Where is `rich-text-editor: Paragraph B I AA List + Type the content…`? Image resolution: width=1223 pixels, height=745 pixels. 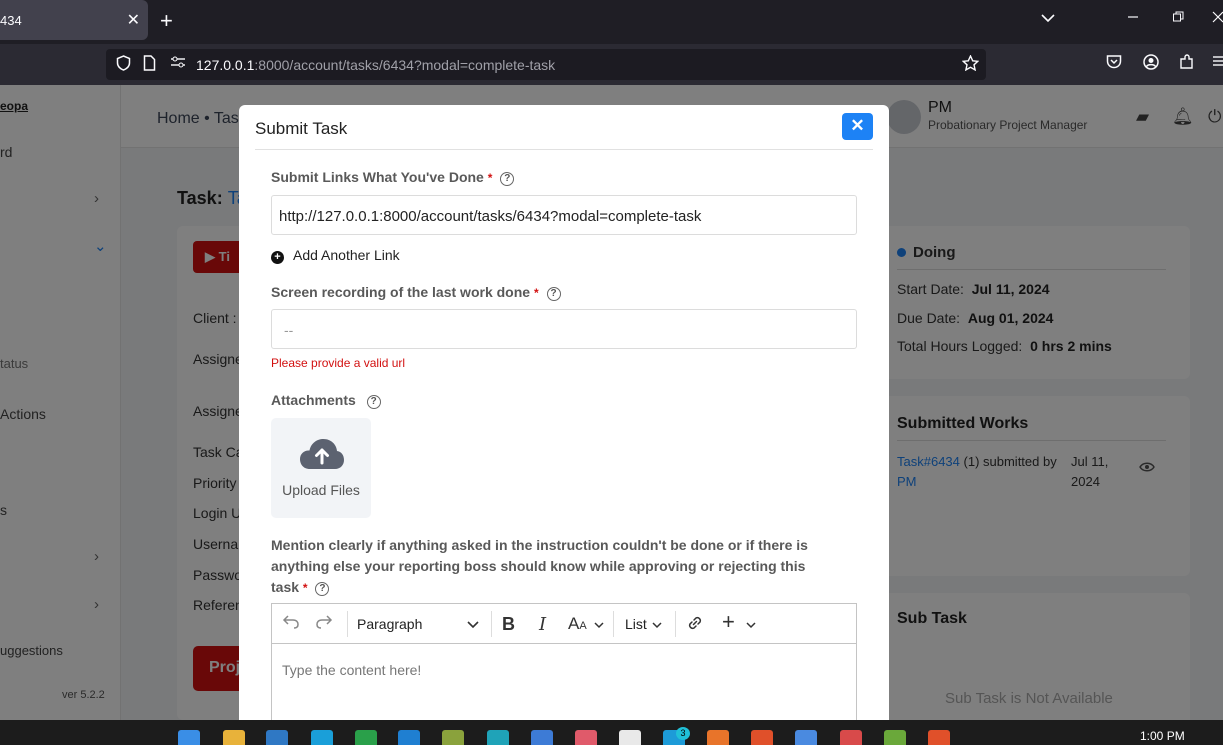
rich-text-editor: Paragraph B I AA List + Type the content… is located at coordinates (564, 661).